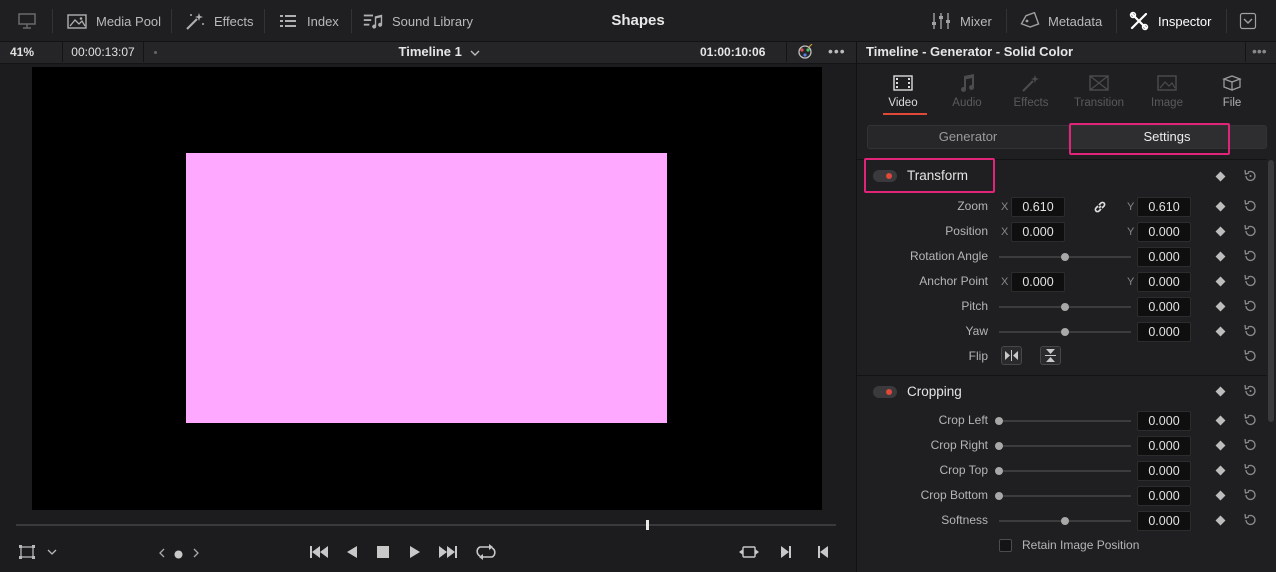 The width and height of the screenshot is (1276, 572). Describe the element at coordinates (1099, 92) in the screenshot. I see `tab-transition: Transition` at that location.